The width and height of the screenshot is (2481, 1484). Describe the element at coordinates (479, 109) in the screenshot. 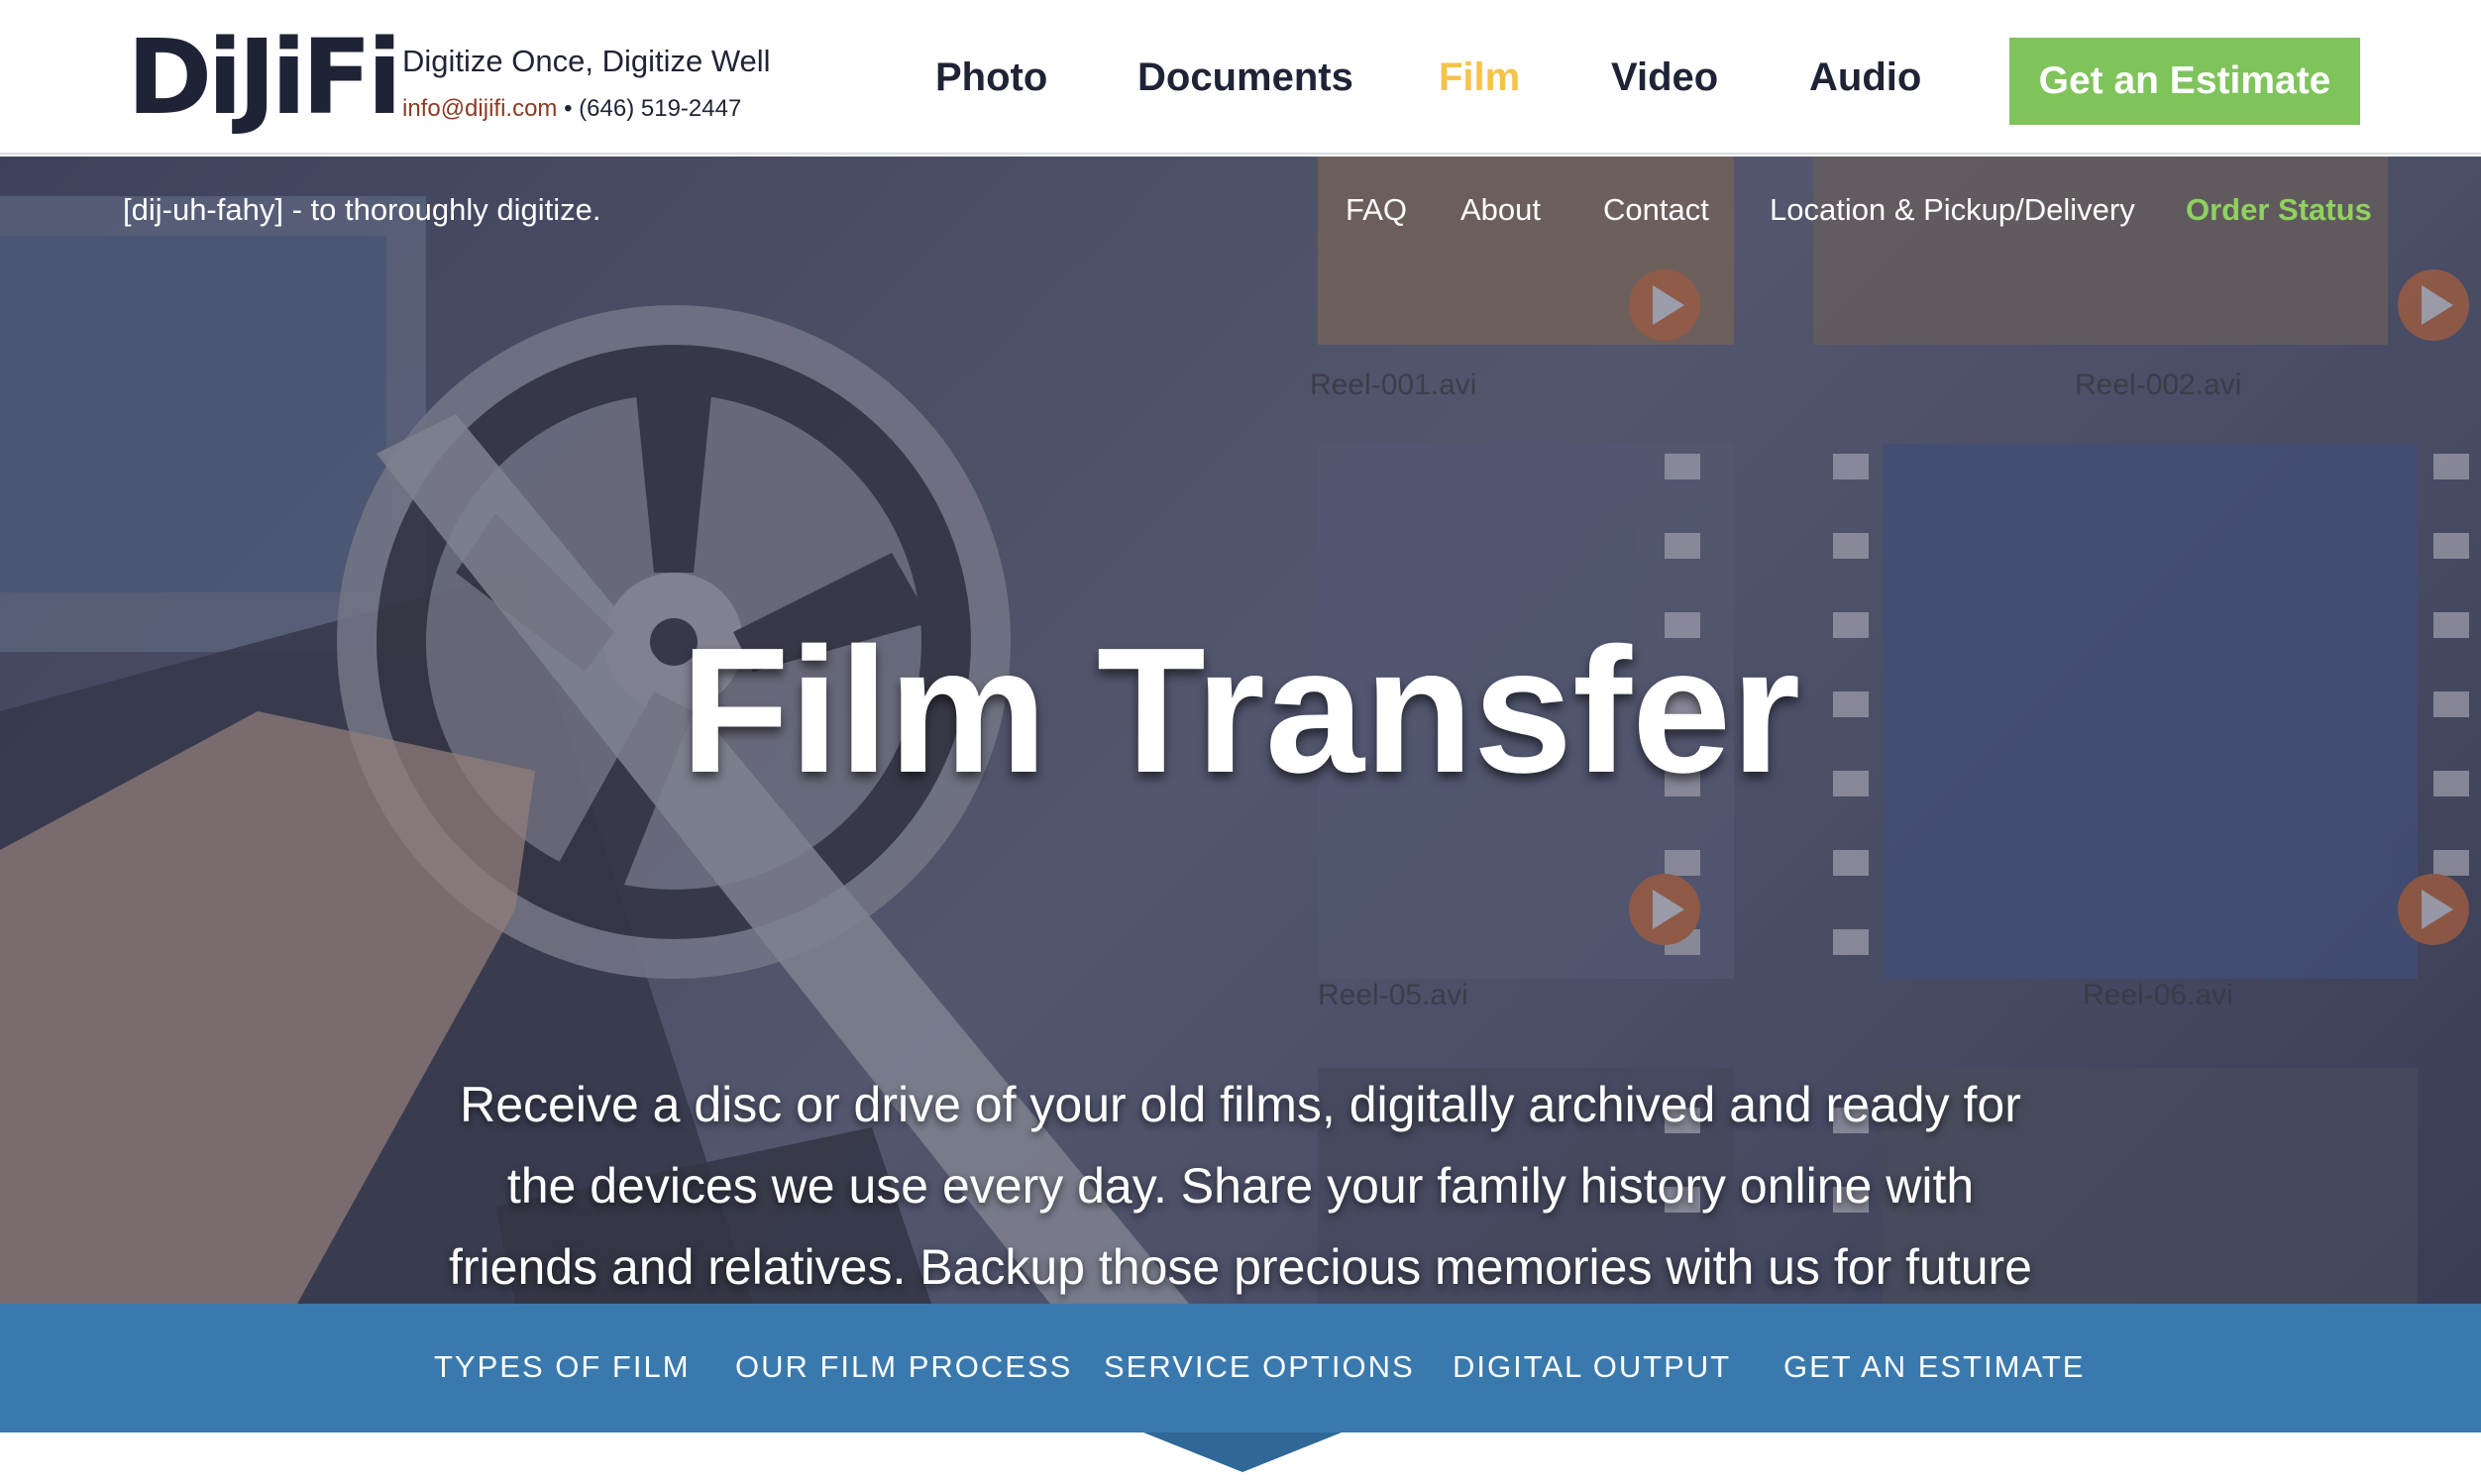

I see `email-link: info@dijifi.com` at that location.